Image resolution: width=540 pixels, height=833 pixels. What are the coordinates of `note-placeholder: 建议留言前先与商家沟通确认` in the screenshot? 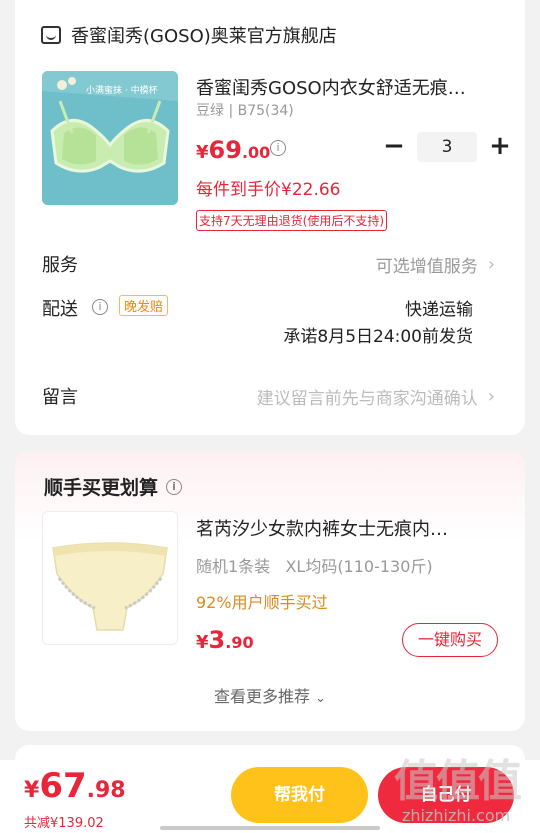 It's located at (367, 399).